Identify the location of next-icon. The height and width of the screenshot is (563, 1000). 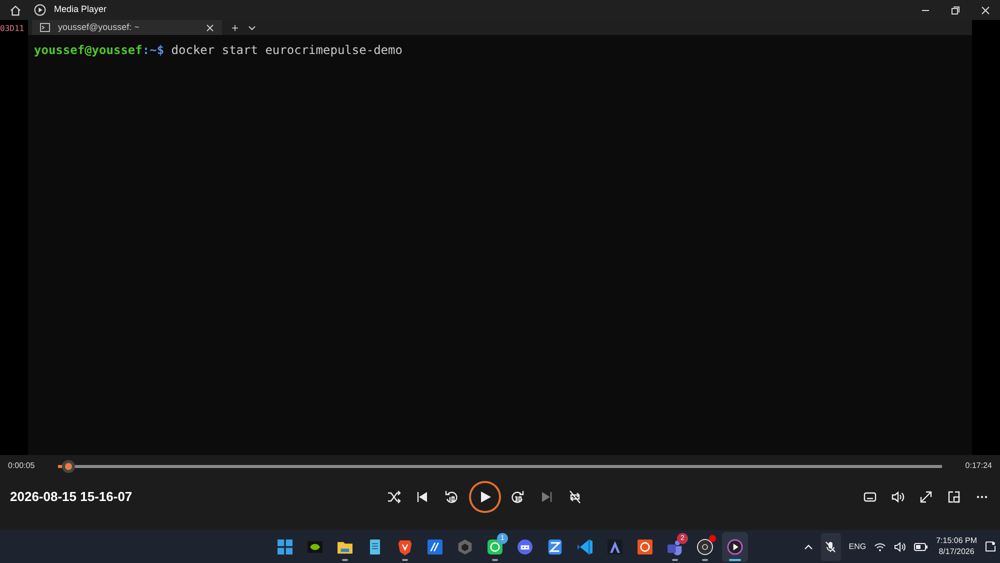
(547, 497).